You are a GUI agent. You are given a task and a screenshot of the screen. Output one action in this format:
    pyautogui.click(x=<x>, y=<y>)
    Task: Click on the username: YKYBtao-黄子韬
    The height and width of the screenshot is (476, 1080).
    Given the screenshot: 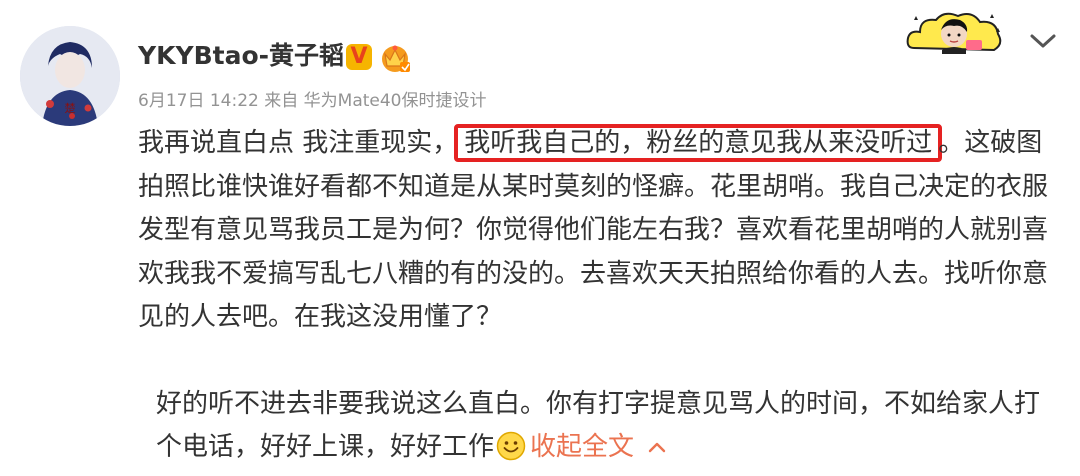 What is the action you would take?
    pyautogui.click(x=241, y=56)
    